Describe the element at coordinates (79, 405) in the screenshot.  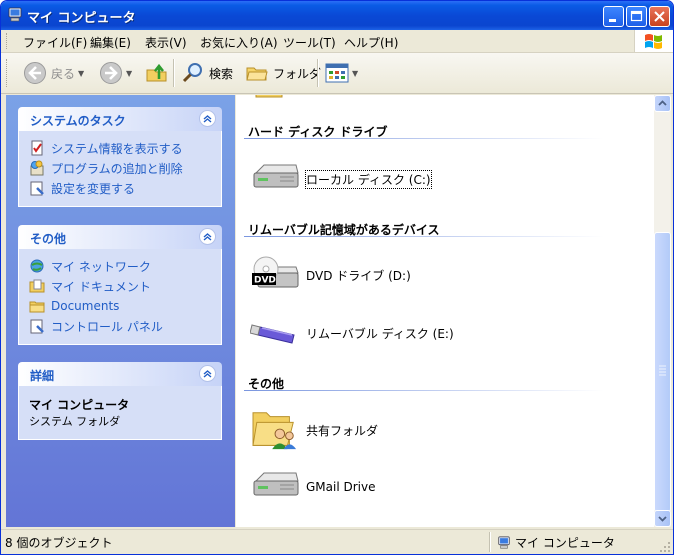
I see `details-name: マイ コンピュータ` at that location.